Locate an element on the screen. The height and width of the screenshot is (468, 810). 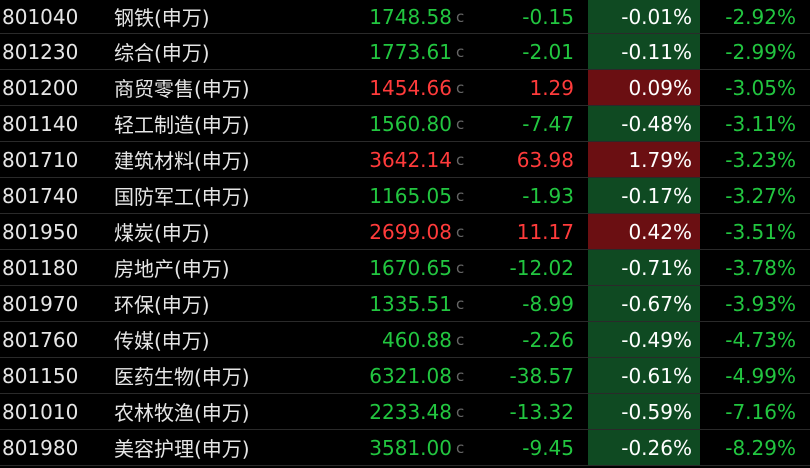
table-row: 801950 煤炭(申万) 2699.08 c 11.17 0.42% -3.51% is located at coordinates (405, 232).